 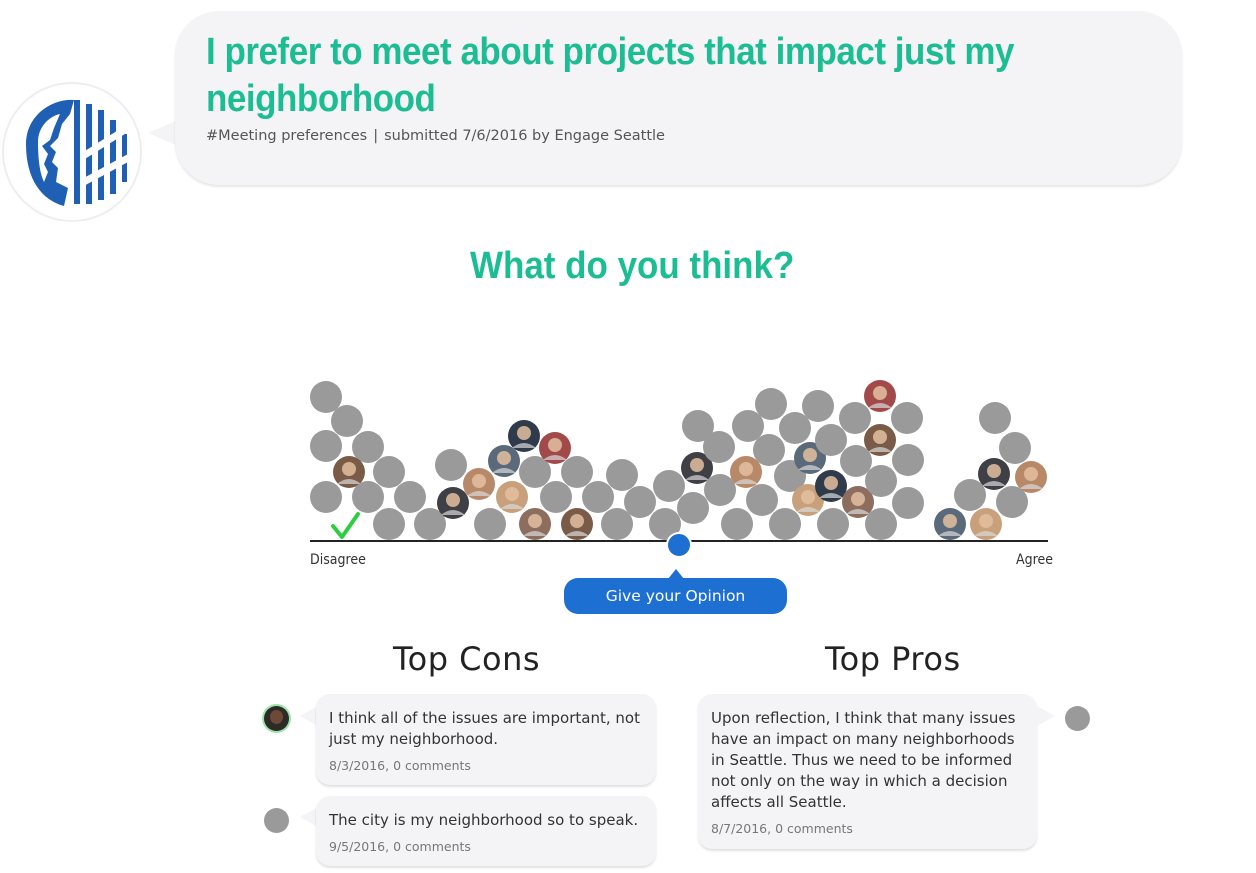 What do you see at coordinates (467, 659) in the screenshot?
I see `top-cons-title: Top Cons` at bounding box center [467, 659].